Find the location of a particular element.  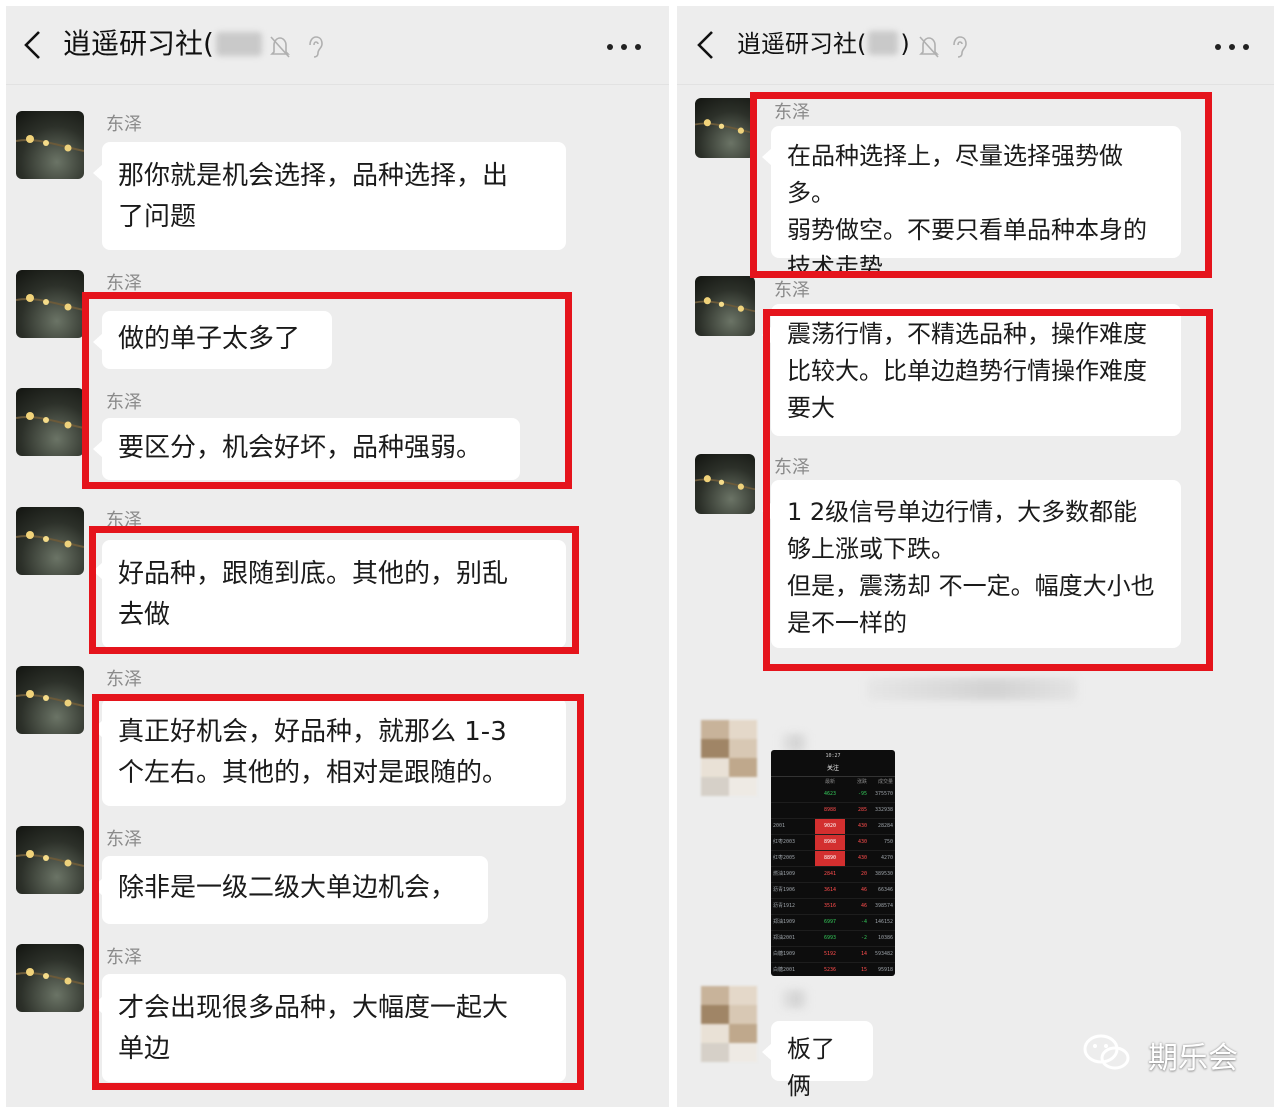

quote-last-price: 8988 is located at coordinates (830, 810).